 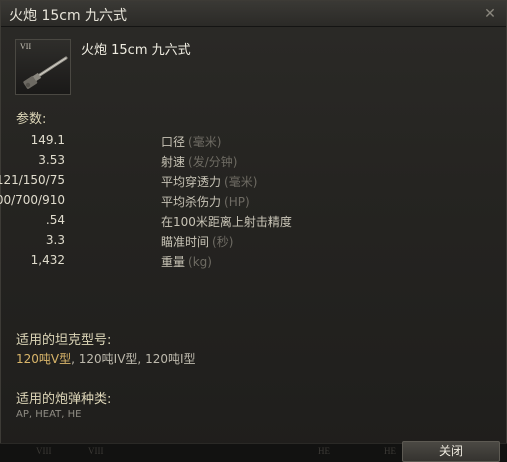 I want to click on module-thumbnail: VII, so click(x=43, y=67).